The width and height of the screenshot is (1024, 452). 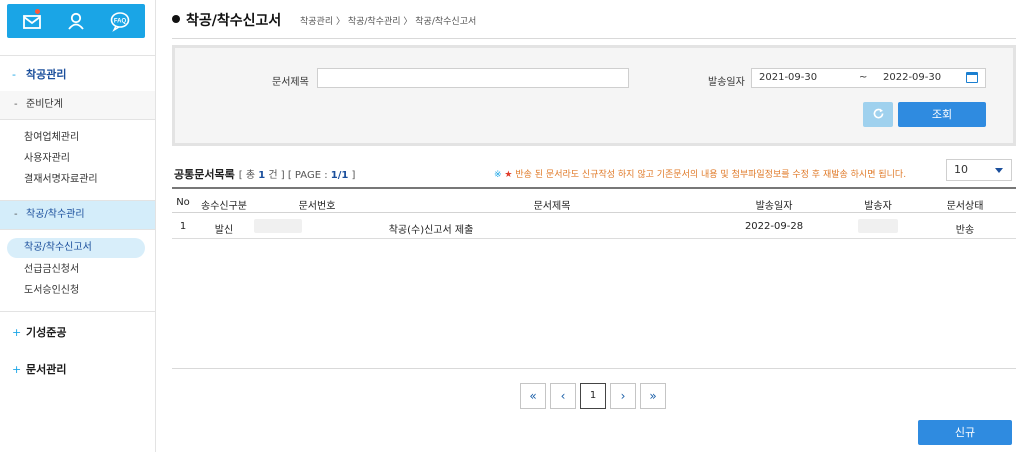 What do you see at coordinates (51, 138) in the screenshot?
I see `nav-item-participants: 참여업체관리` at bounding box center [51, 138].